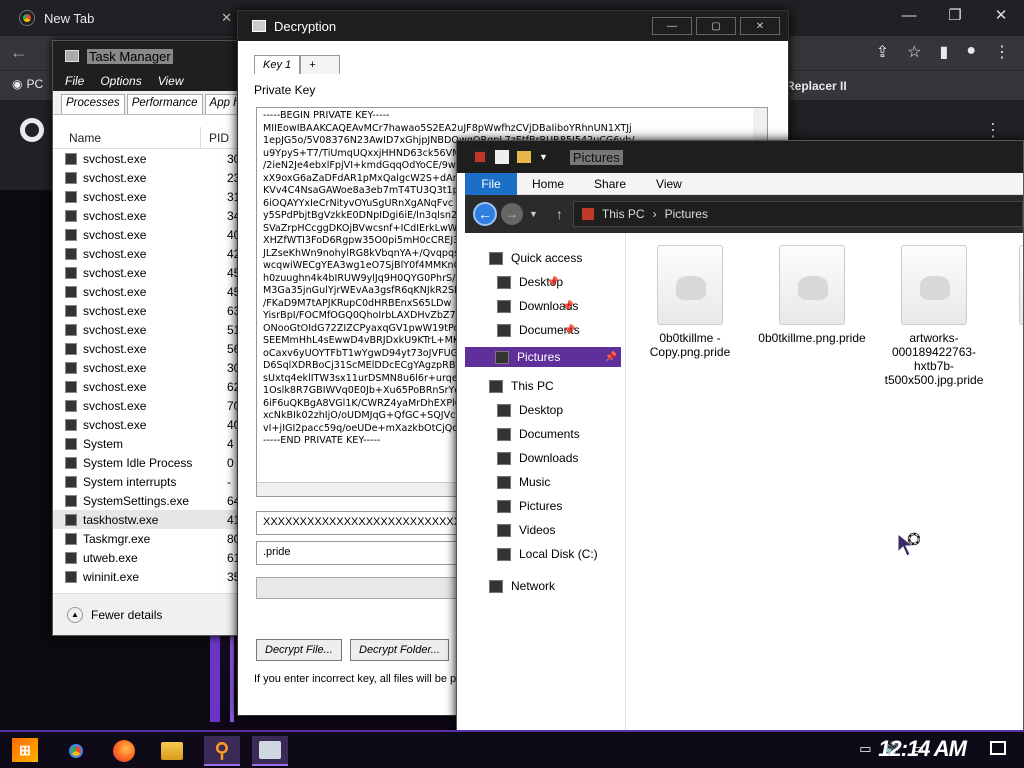  What do you see at coordinates (526, 530) in the screenshot?
I see `nav-item: Videos` at bounding box center [526, 530].